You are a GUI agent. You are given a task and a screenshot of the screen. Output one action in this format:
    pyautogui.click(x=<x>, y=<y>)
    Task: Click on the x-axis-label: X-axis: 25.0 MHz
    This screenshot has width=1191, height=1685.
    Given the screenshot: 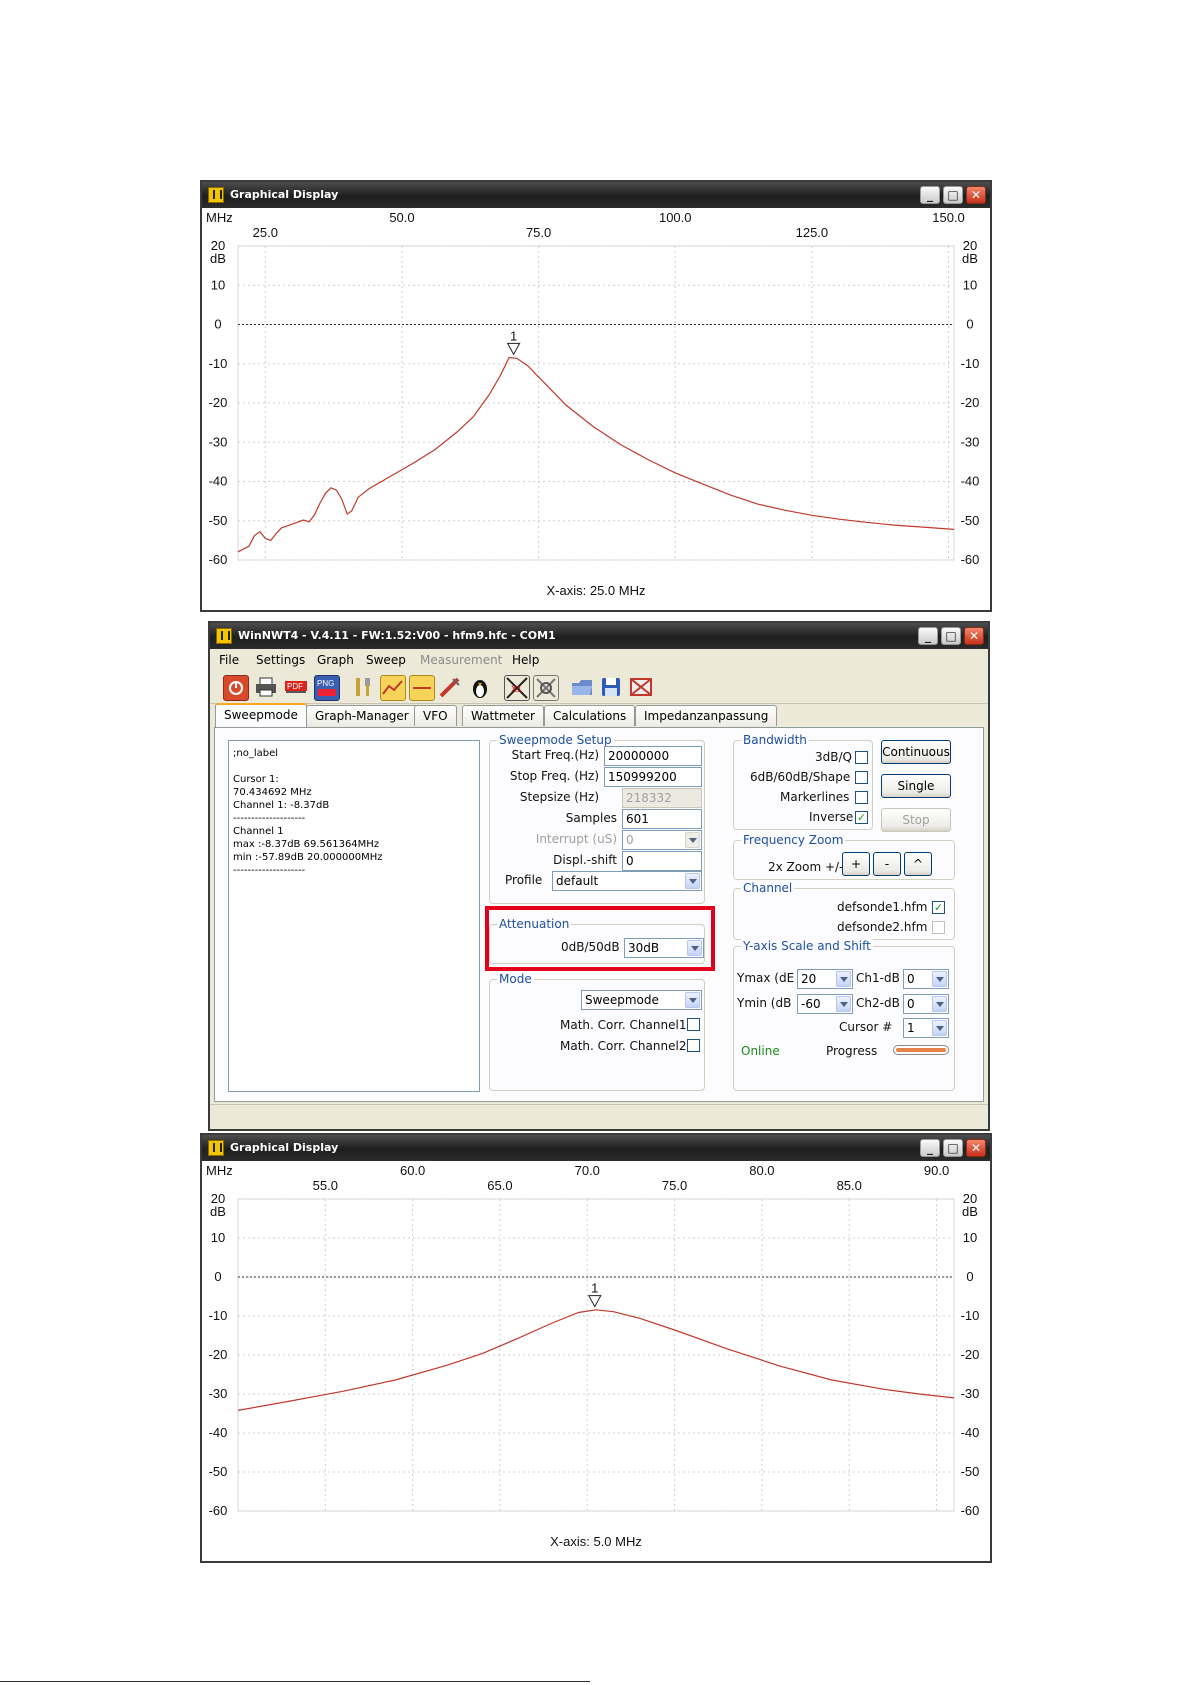 What is the action you would take?
    pyautogui.click(x=596, y=590)
    